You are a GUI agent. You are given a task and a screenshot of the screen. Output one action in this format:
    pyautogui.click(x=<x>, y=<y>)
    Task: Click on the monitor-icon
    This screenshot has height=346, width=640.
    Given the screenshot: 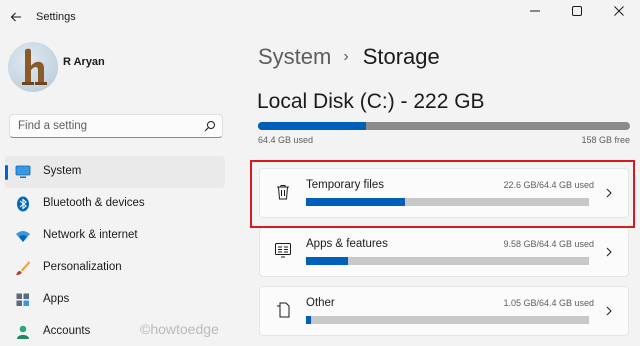 What is the action you would take?
    pyautogui.click(x=23, y=172)
    